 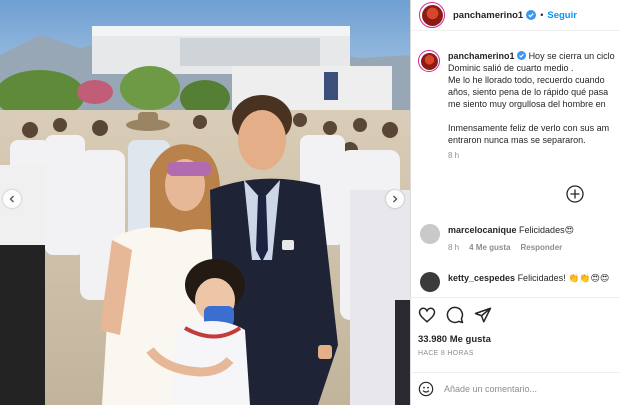 What do you see at coordinates (482, 230) in the screenshot?
I see `comment-username: marcelocanique` at bounding box center [482, 230].